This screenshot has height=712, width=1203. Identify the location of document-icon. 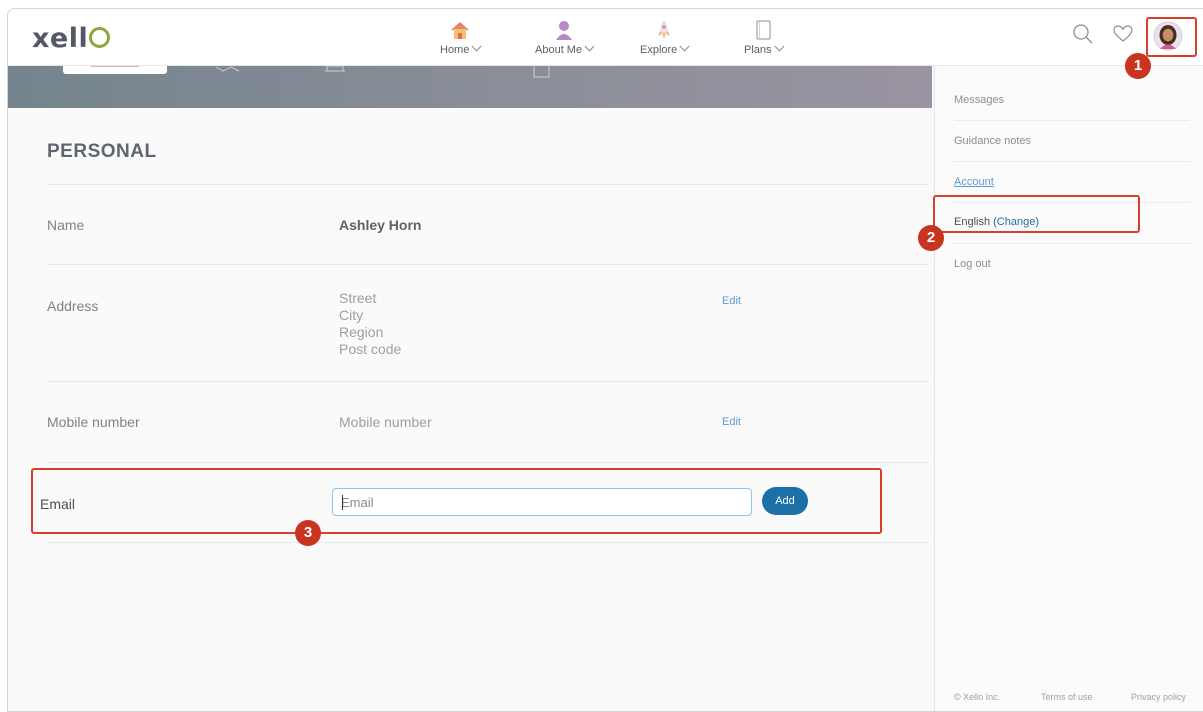
(541, 72).